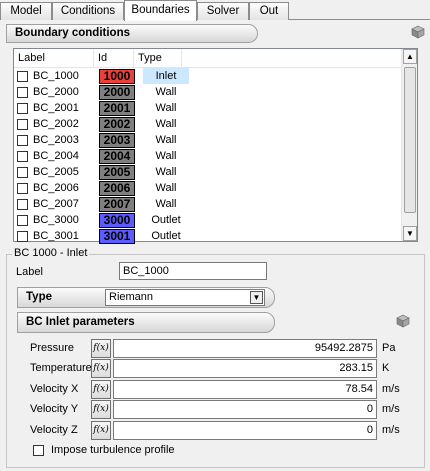  Describe the element at coordinates (117, 156) in the screenshot. I see `row-id-badge: 2004` at that location.